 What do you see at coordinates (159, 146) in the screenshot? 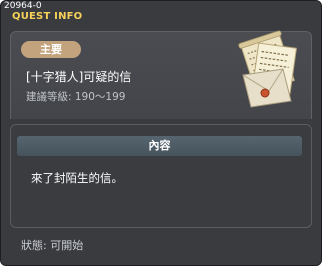
I see `content-header: 內容` at bounding box center [159, 146].